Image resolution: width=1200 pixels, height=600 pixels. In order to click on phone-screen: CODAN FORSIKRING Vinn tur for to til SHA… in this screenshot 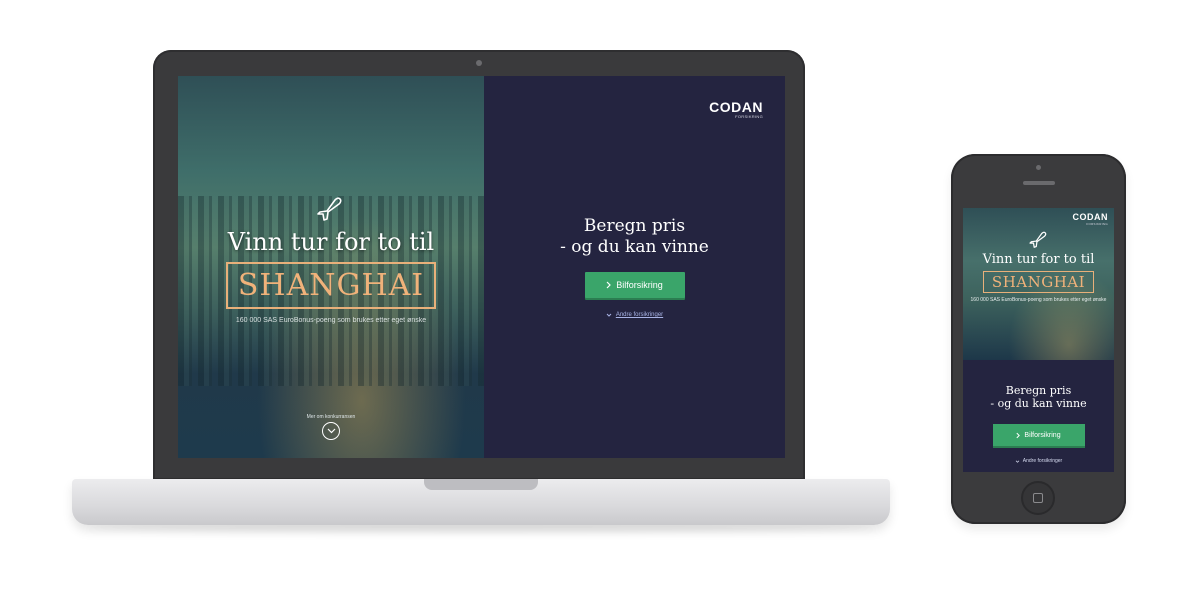, I will do `click(1038, 340)`.